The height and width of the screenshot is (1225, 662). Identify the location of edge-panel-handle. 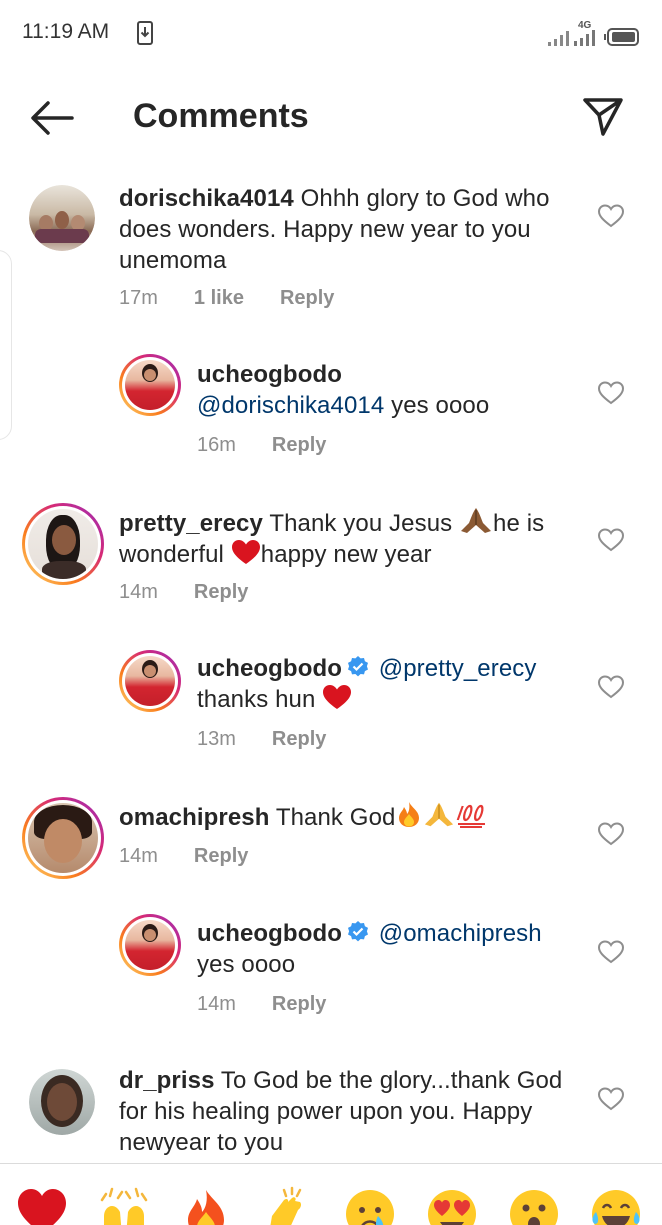
(6, 345).